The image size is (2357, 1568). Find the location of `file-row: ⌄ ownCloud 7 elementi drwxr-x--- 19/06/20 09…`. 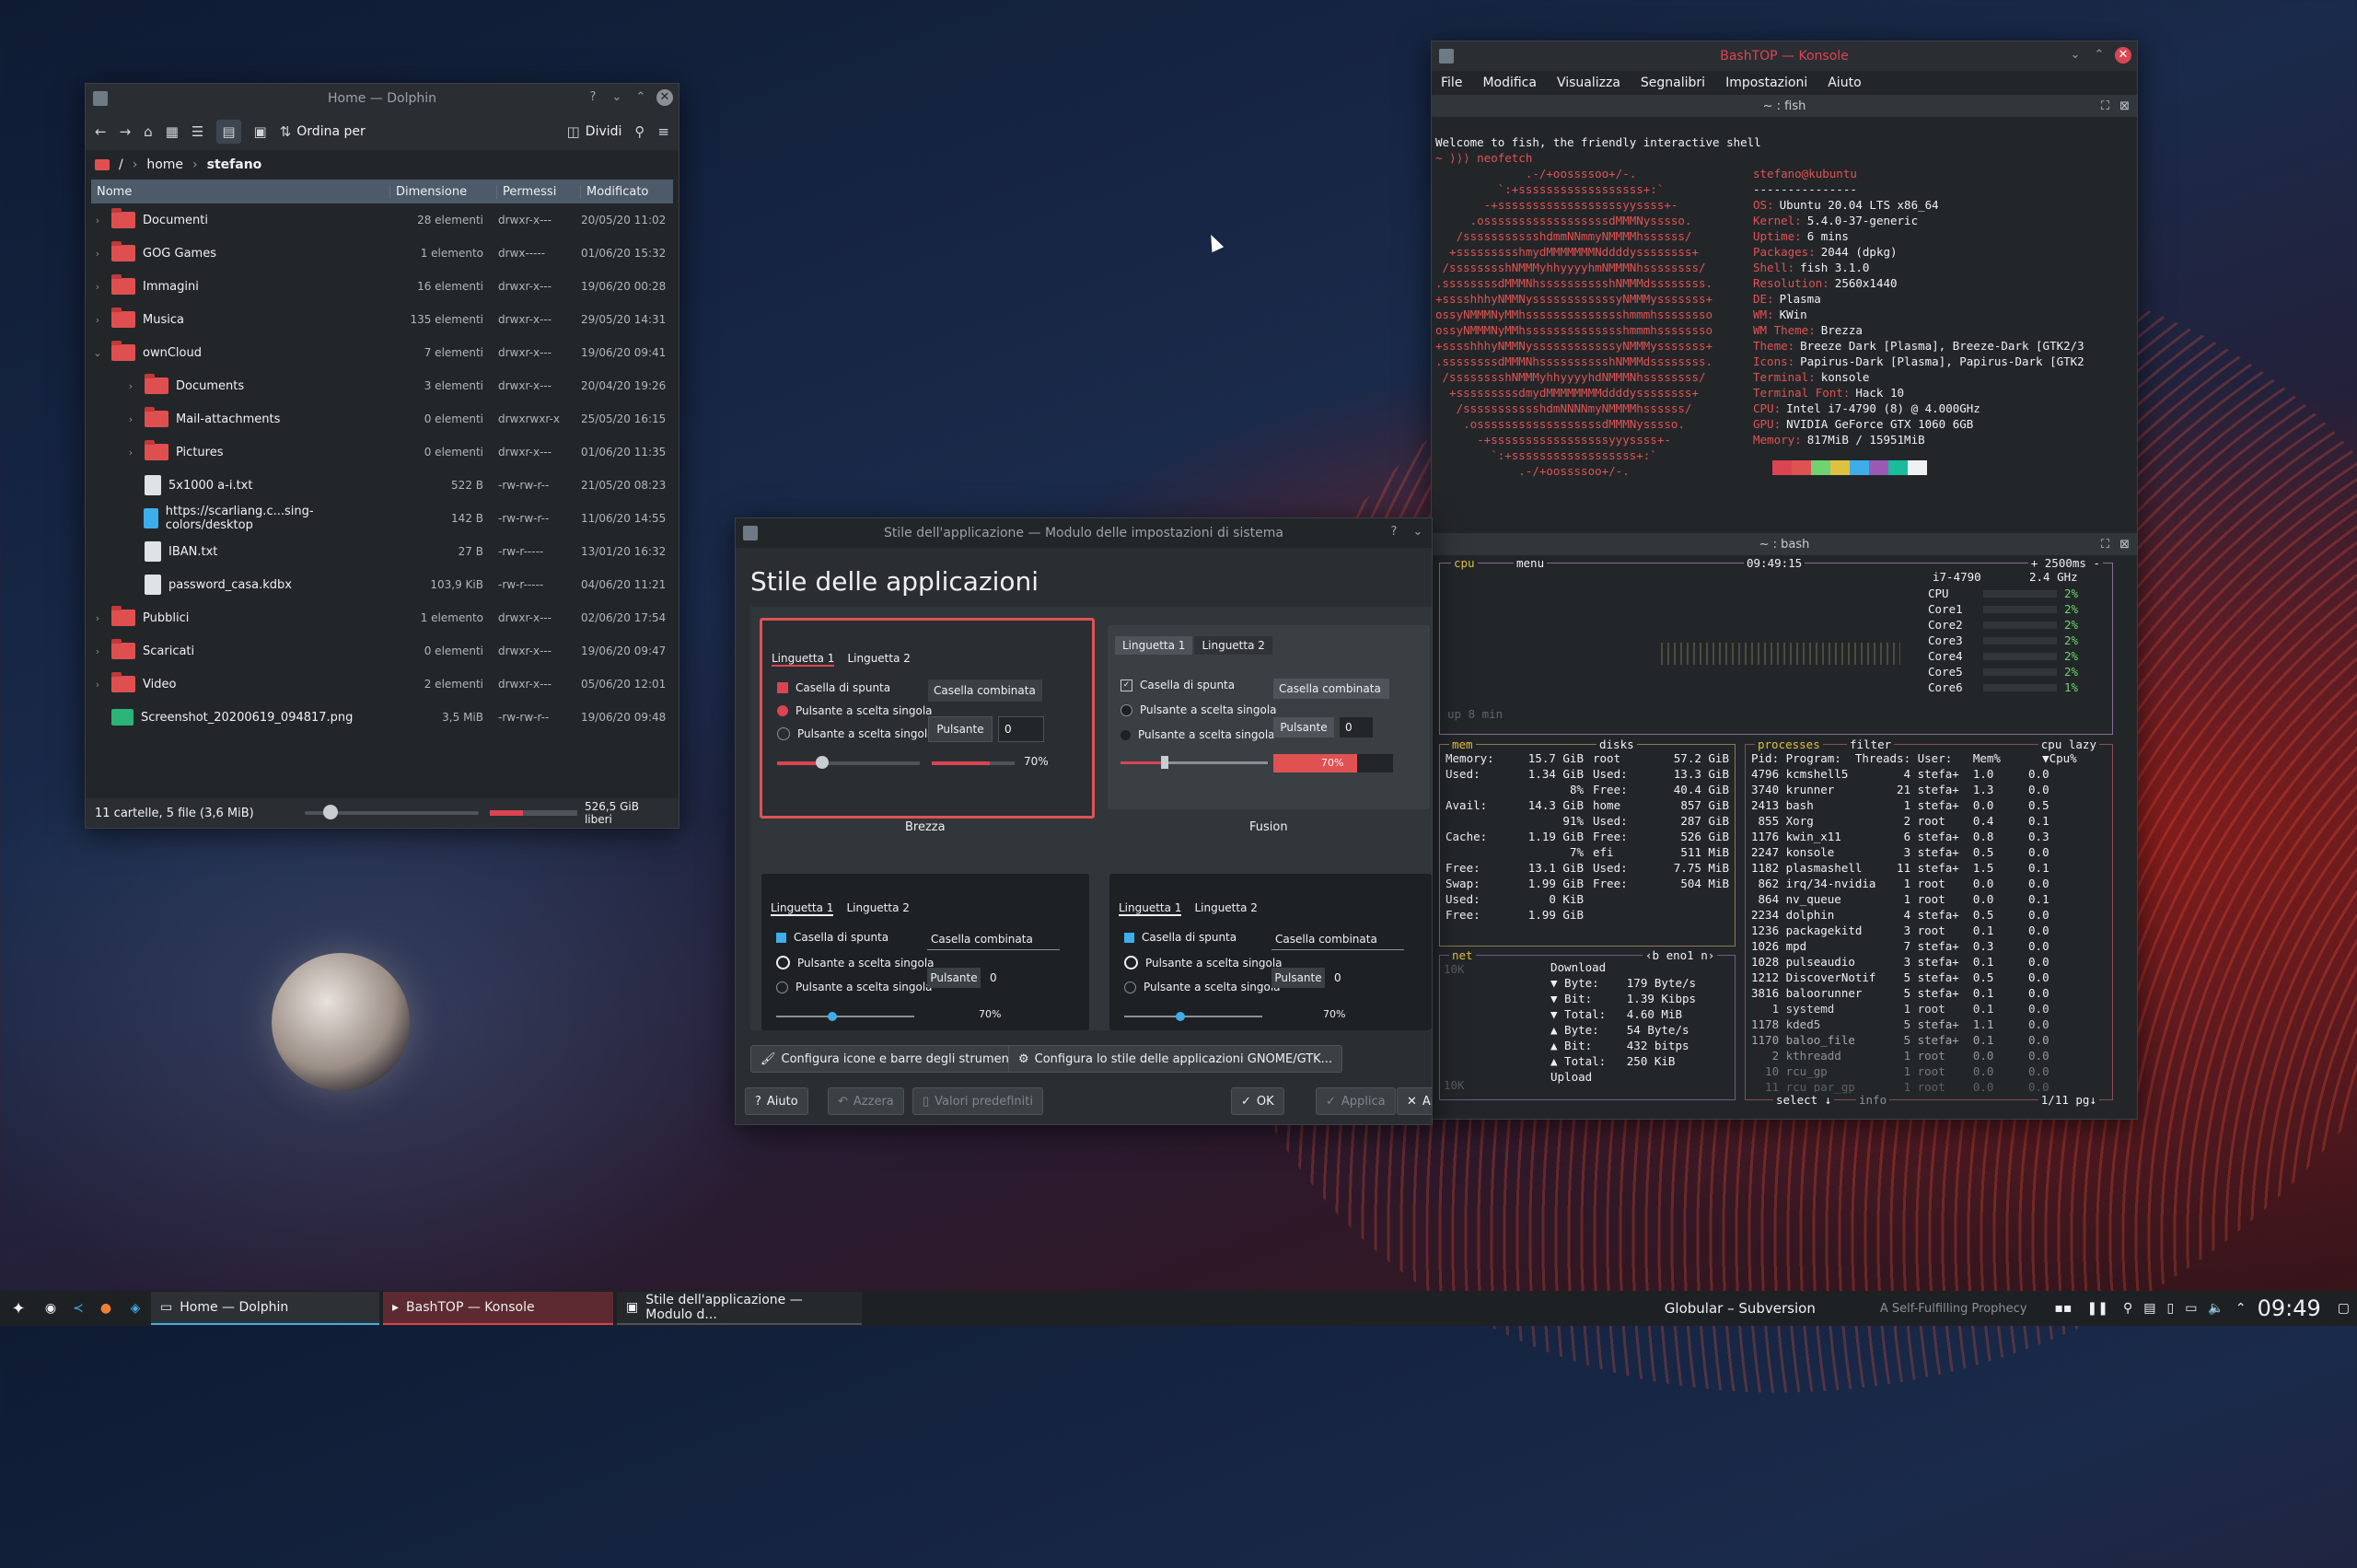

file-row: ⌄ ownCloud 7 elementi drwxr-x--- 19/06/20 09… is located at coordinates (382, 352).